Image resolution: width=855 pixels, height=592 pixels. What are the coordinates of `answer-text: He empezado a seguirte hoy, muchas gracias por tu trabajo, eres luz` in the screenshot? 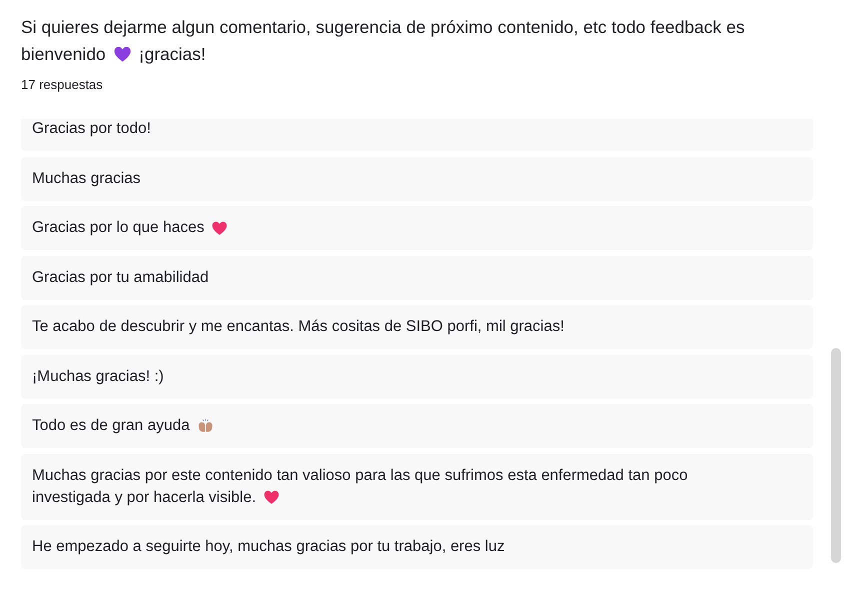 It's located at (268, 547).